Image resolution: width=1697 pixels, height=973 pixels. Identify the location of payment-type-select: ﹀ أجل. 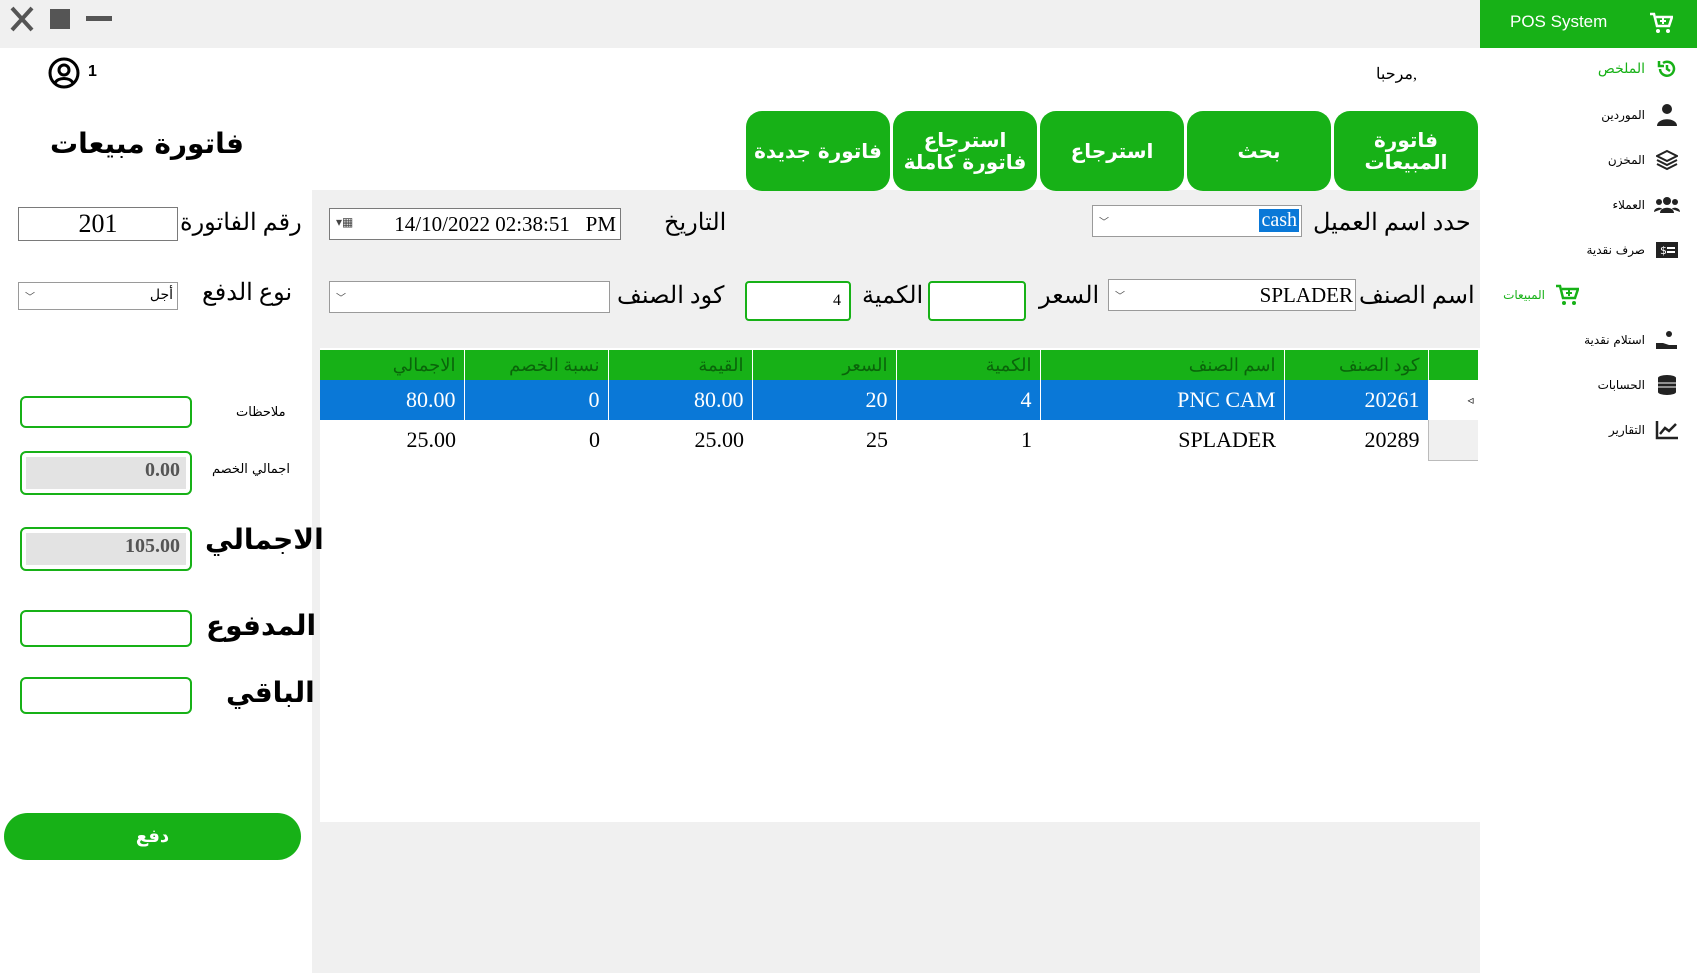
(98, 296).